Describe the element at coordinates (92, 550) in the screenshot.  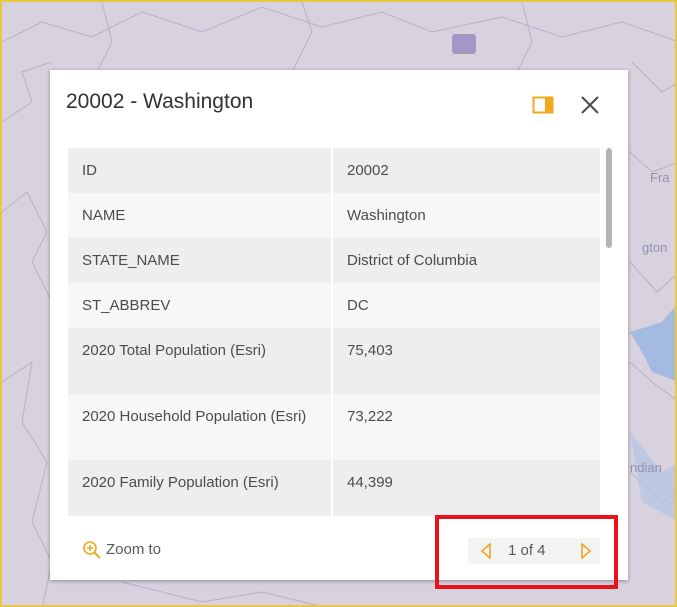
I see `zoom-in-icon` at that location.